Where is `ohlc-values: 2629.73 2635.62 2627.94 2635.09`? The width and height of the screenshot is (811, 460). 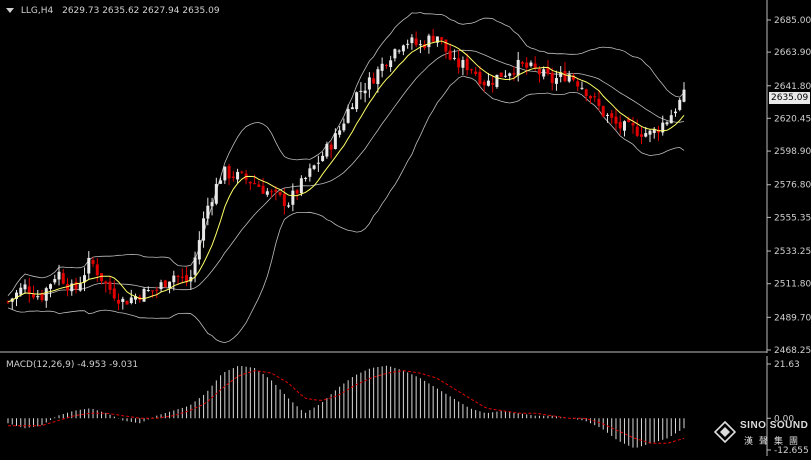
ohlc-values: 2629.73 2635.62 2627.94 2635.09 is located at coordinates (141, 11).